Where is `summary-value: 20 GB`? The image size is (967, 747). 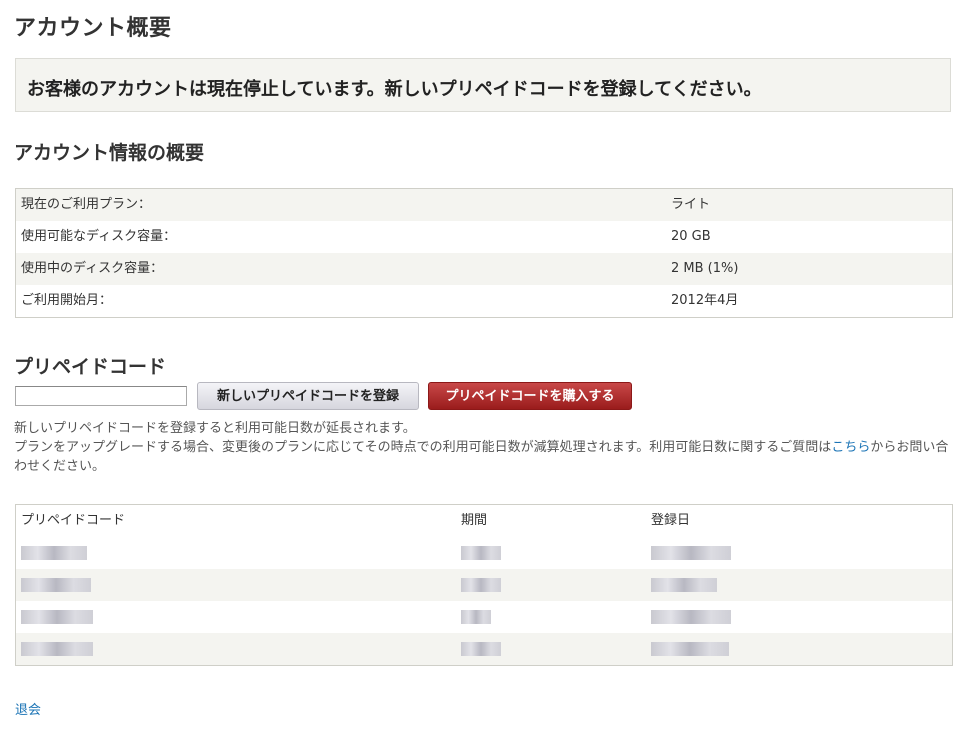 summary-value: 20 GB is located at coordinates (691, 236).